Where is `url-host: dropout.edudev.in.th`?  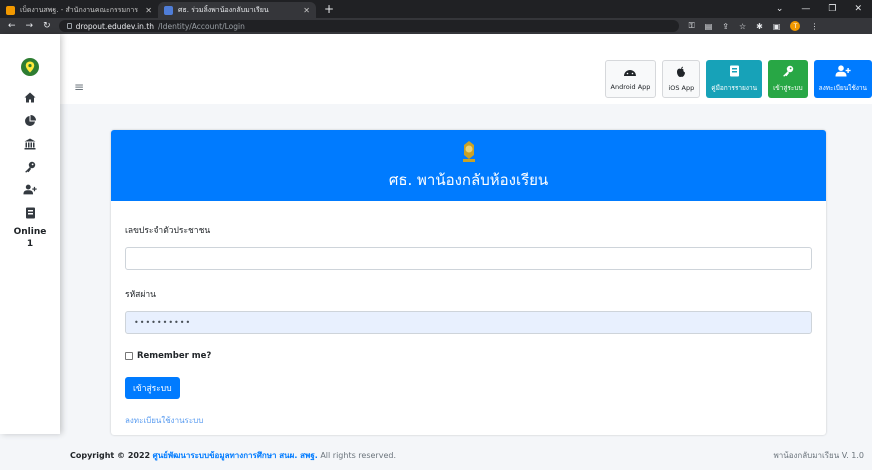 url-host: dropout.edudev.in.th is located at coordinates (114, 26).